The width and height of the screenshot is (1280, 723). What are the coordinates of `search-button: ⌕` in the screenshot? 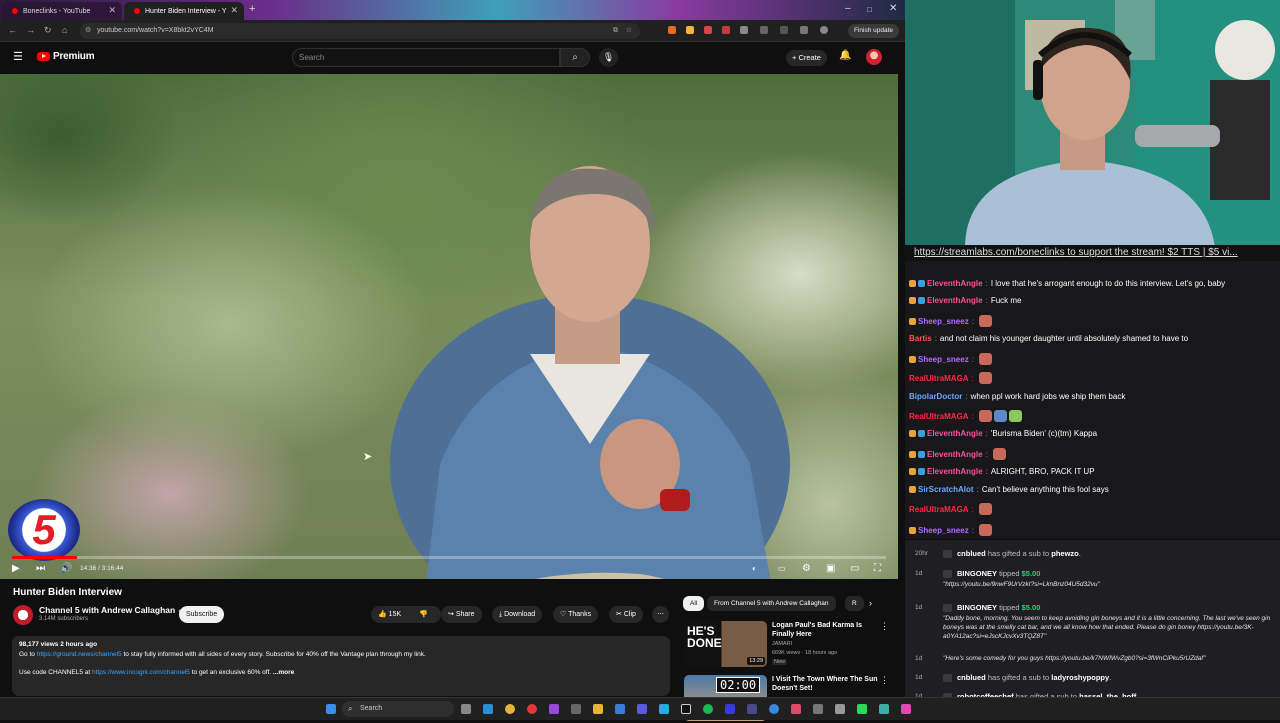 It's located at (575, 57).